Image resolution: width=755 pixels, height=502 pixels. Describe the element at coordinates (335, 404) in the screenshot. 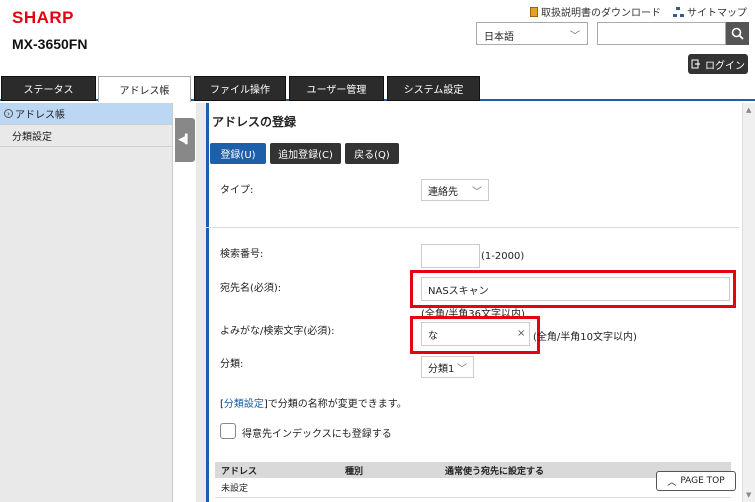

I see `category-note-text: ]で分類の名称が変更できます。` at that location.